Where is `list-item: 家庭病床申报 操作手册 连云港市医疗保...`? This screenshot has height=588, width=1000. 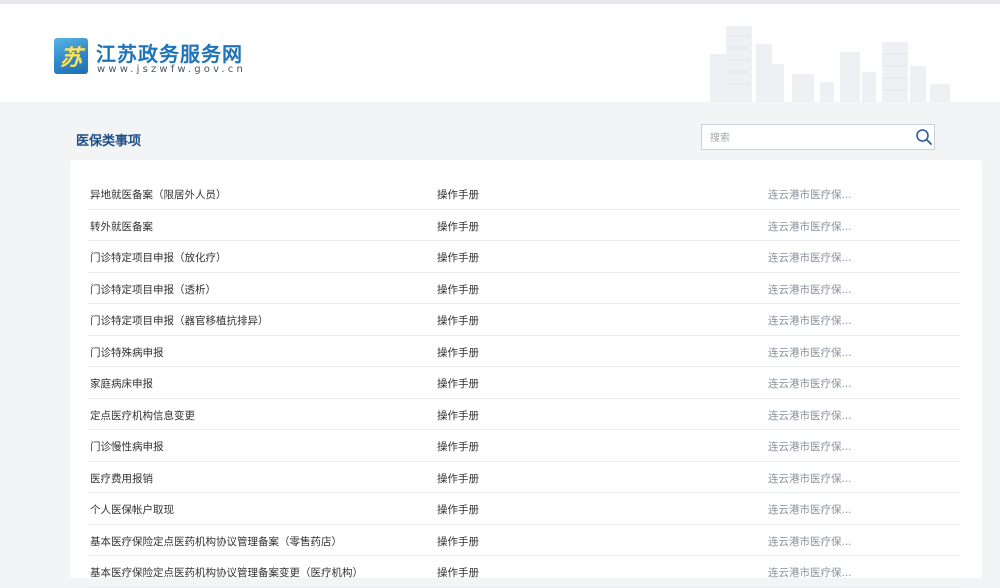 list-item: 家庭病床申报 操作手册 连云港市医疗保... is located at coordinates (524, 383).